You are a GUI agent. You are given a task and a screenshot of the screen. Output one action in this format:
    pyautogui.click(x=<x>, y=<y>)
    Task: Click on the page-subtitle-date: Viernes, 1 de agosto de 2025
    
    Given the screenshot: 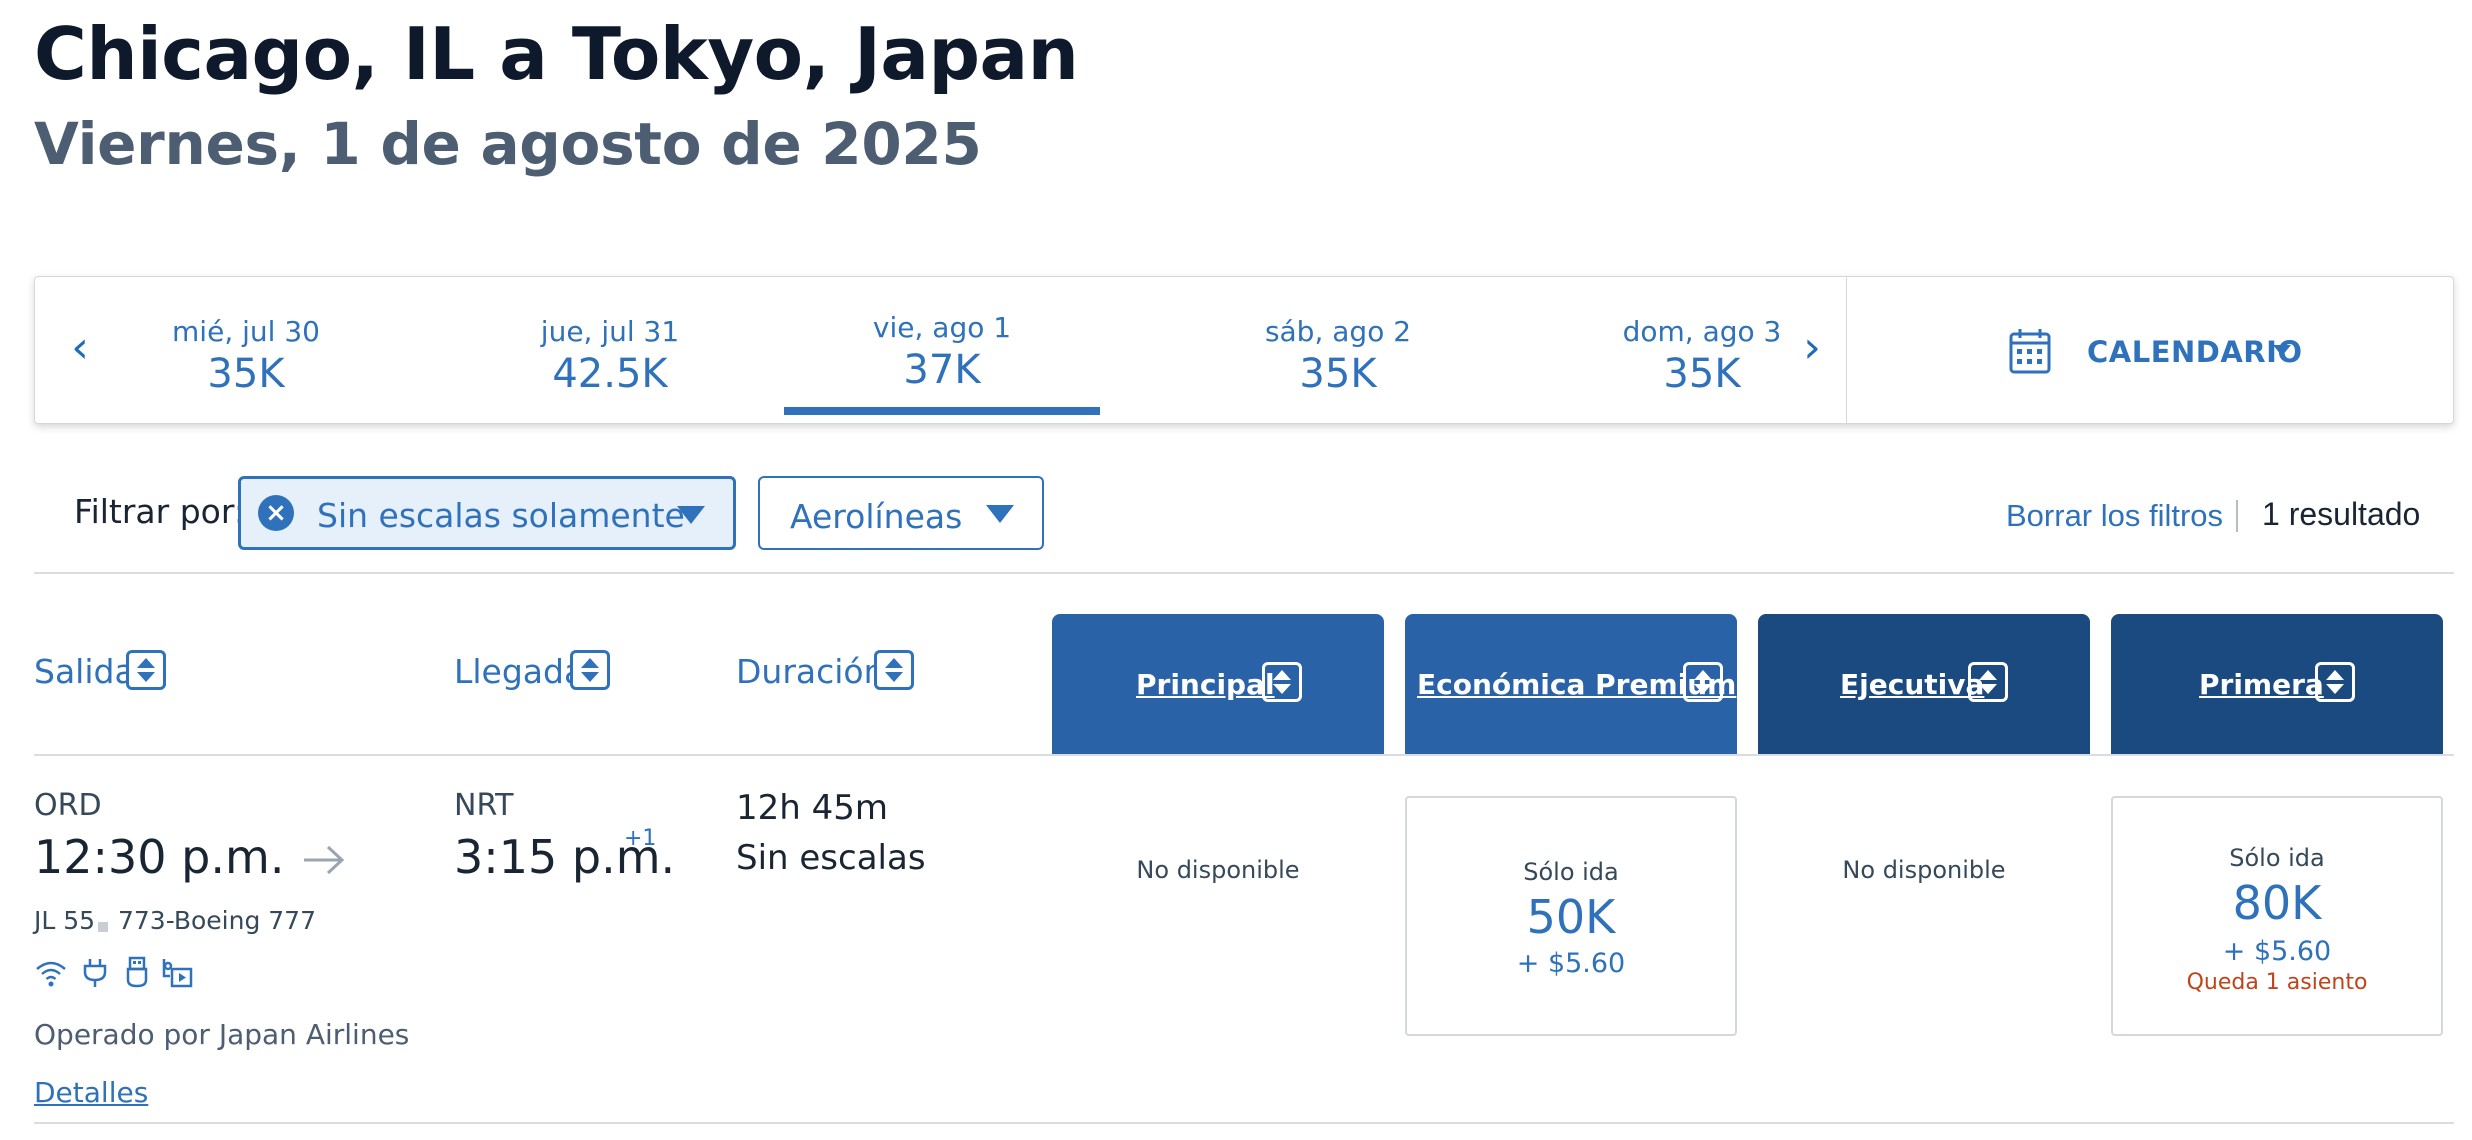 What is the action you would take?
    pyautogui.click(x=508, y=144)
    